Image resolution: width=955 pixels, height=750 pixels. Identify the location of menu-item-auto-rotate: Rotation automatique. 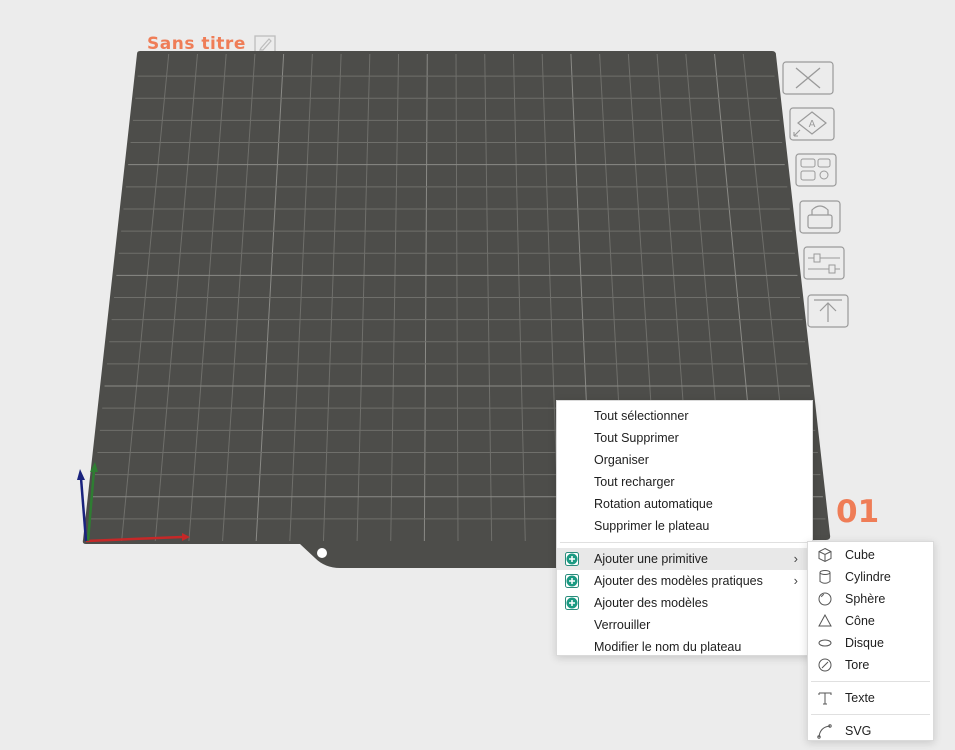
(684, 504).